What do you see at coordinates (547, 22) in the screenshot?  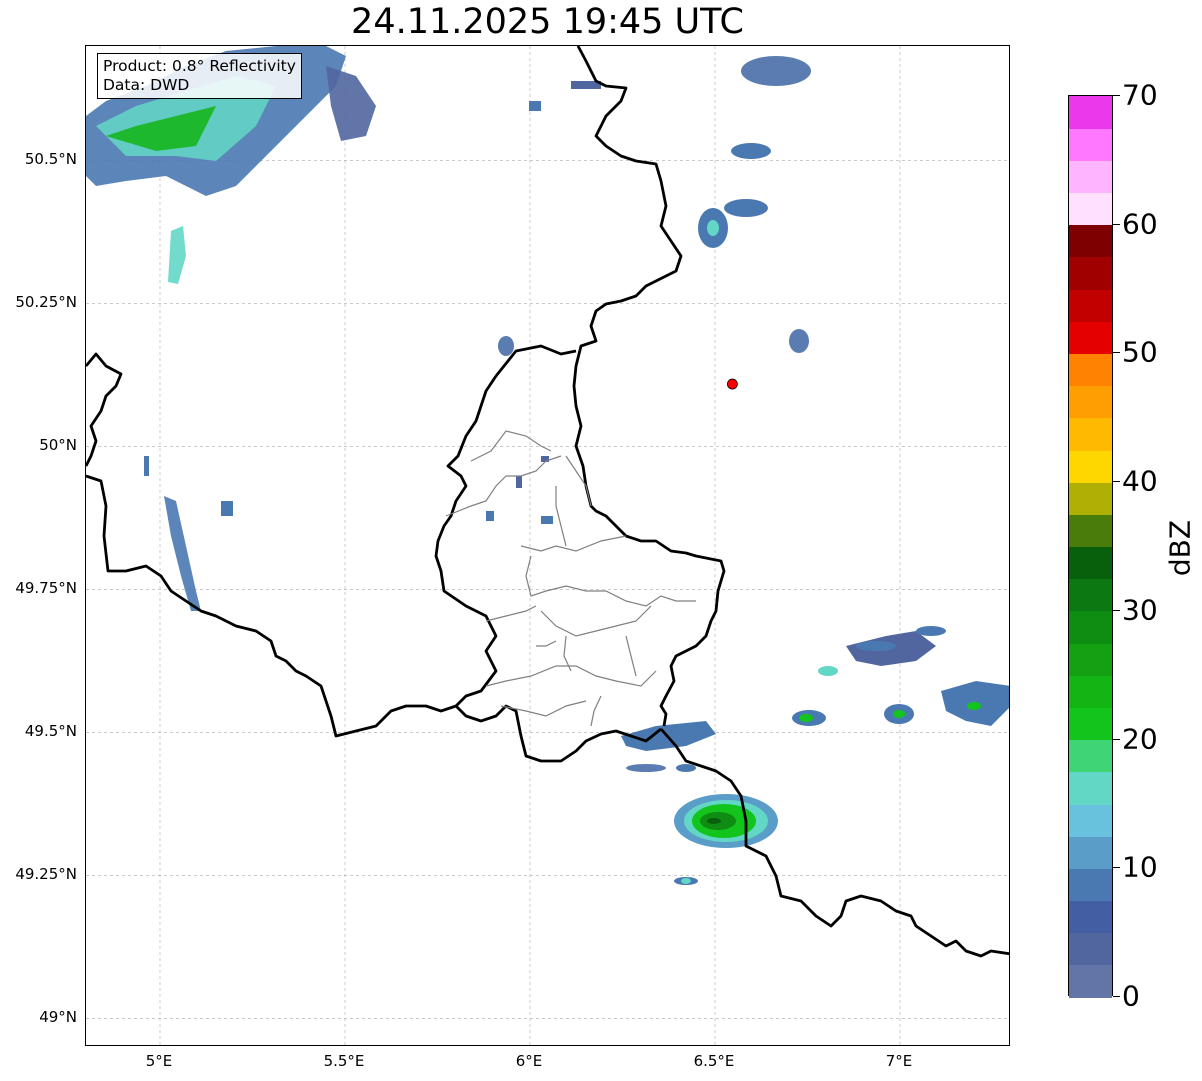 I see `map-title: 24.11.2025 19:45 UTC` at bounding box center [547, 22].